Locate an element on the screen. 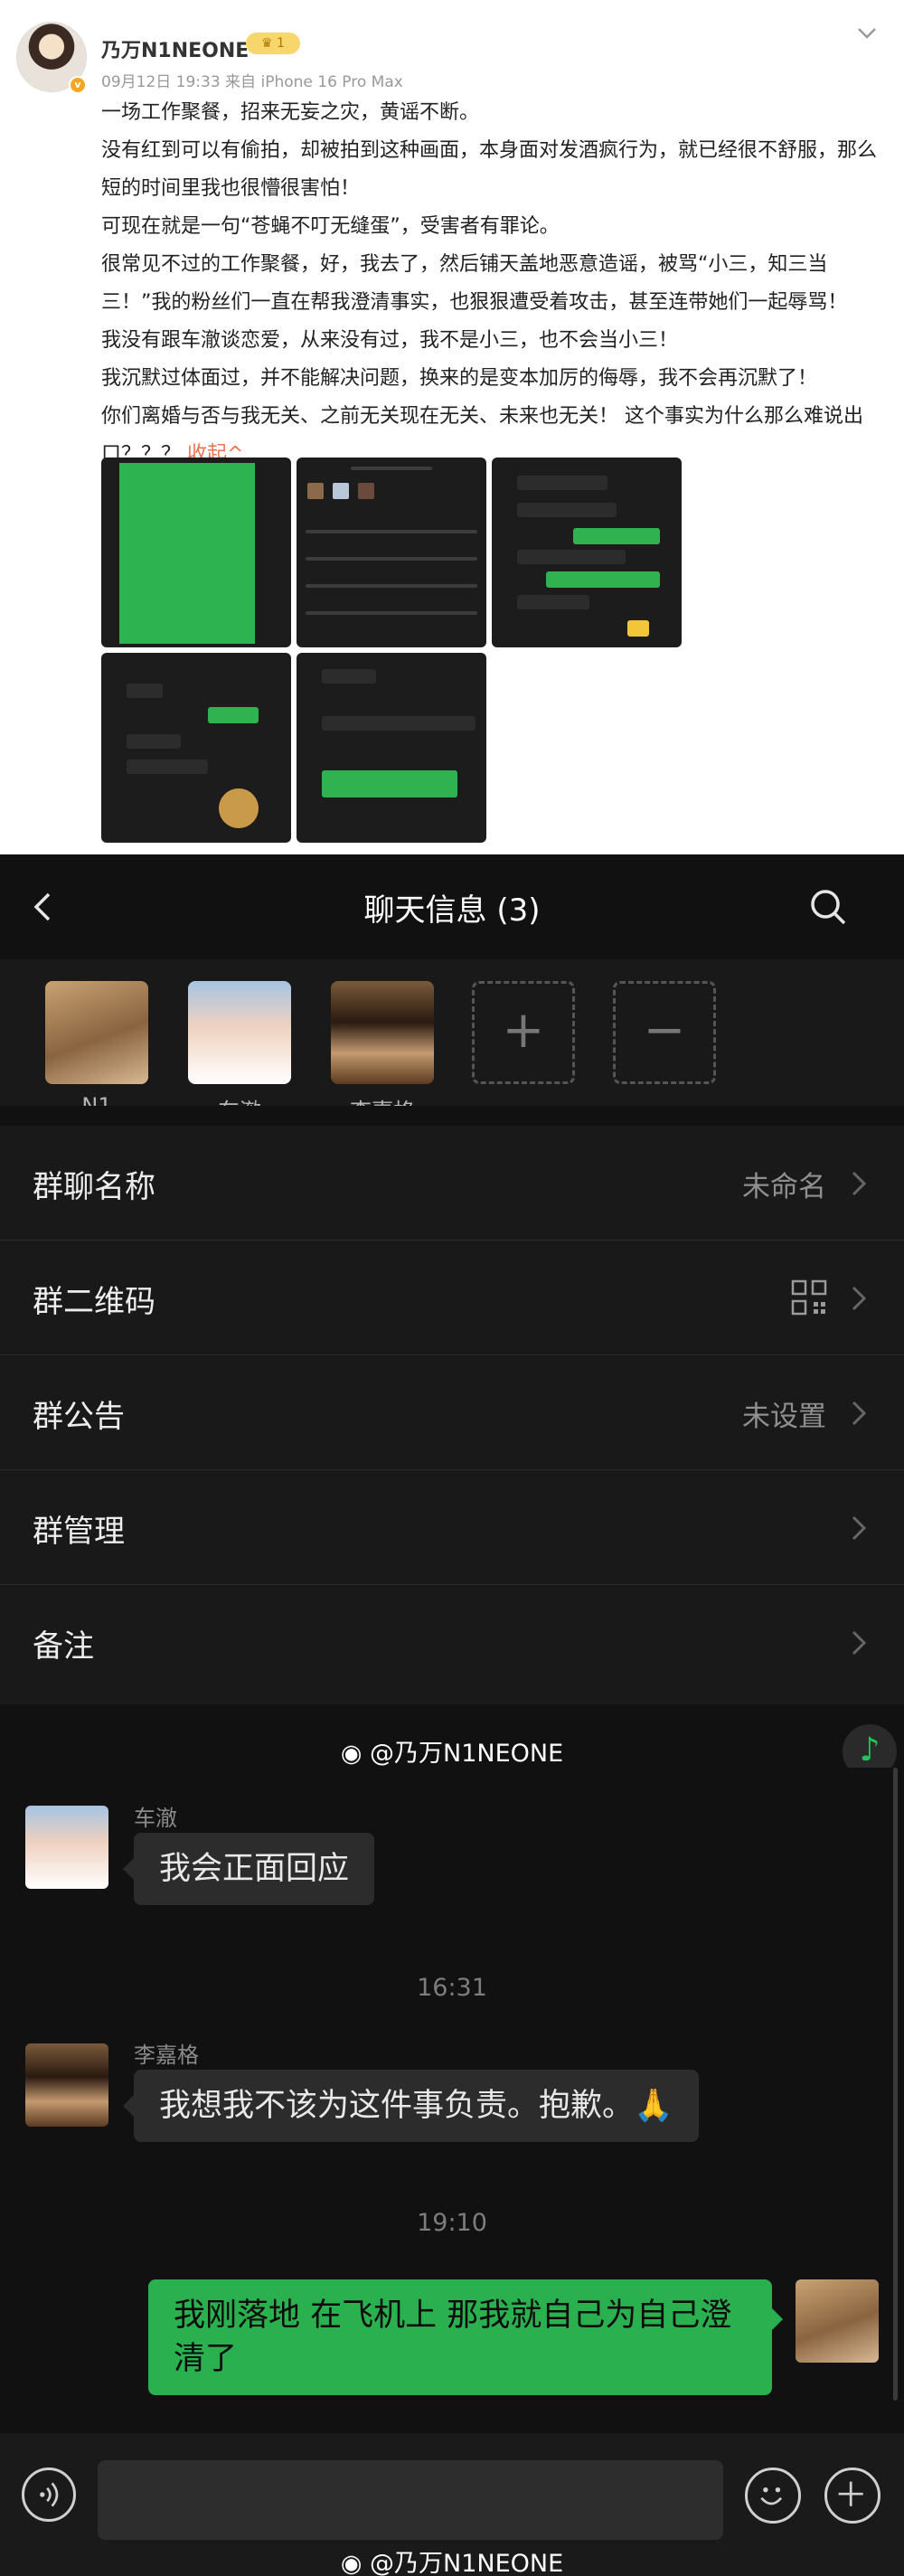 Image resolution: width=904 pixels, height=2576 pixels. row-label: 群管理 is located at coordinates (79, 1532).